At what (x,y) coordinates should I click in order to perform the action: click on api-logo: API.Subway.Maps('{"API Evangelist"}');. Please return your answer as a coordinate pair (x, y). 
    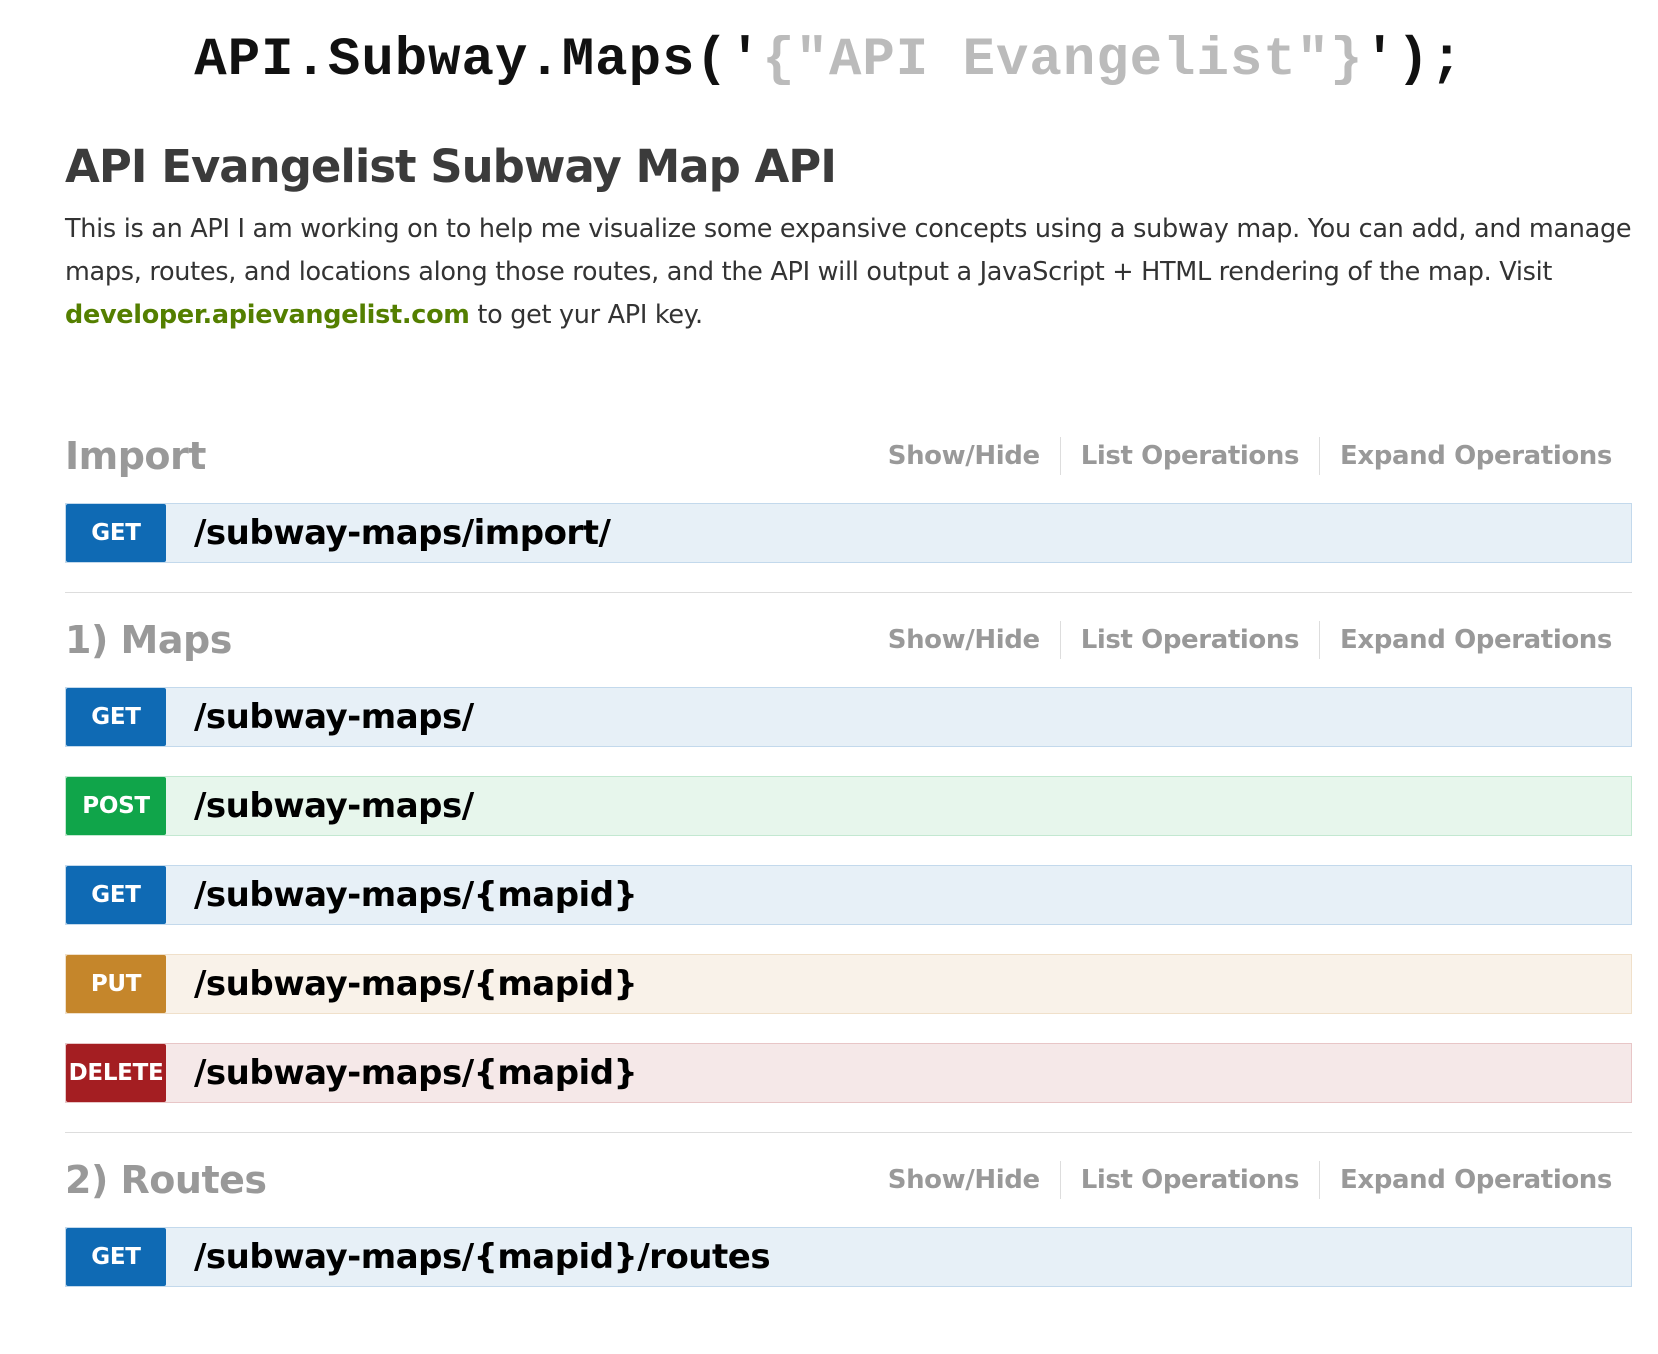
    Looking at the image, I should click on (829, 60).